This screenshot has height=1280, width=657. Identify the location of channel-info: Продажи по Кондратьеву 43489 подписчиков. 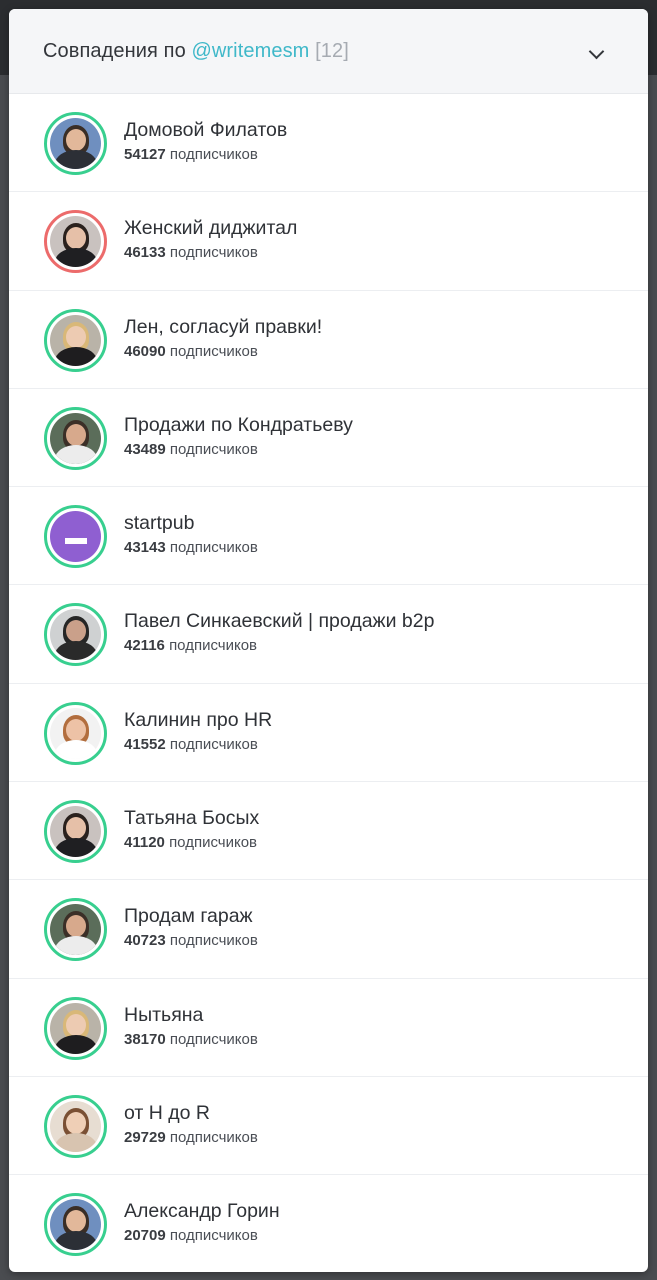
(238, 436).